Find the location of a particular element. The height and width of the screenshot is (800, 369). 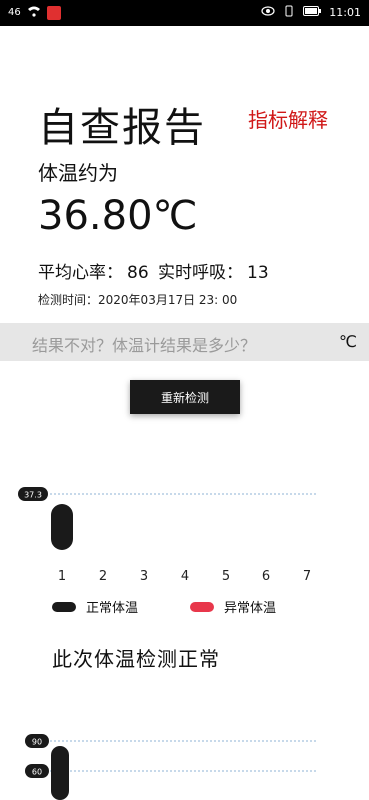

x-tick-label: 4 is located at coordinates (185, 576).